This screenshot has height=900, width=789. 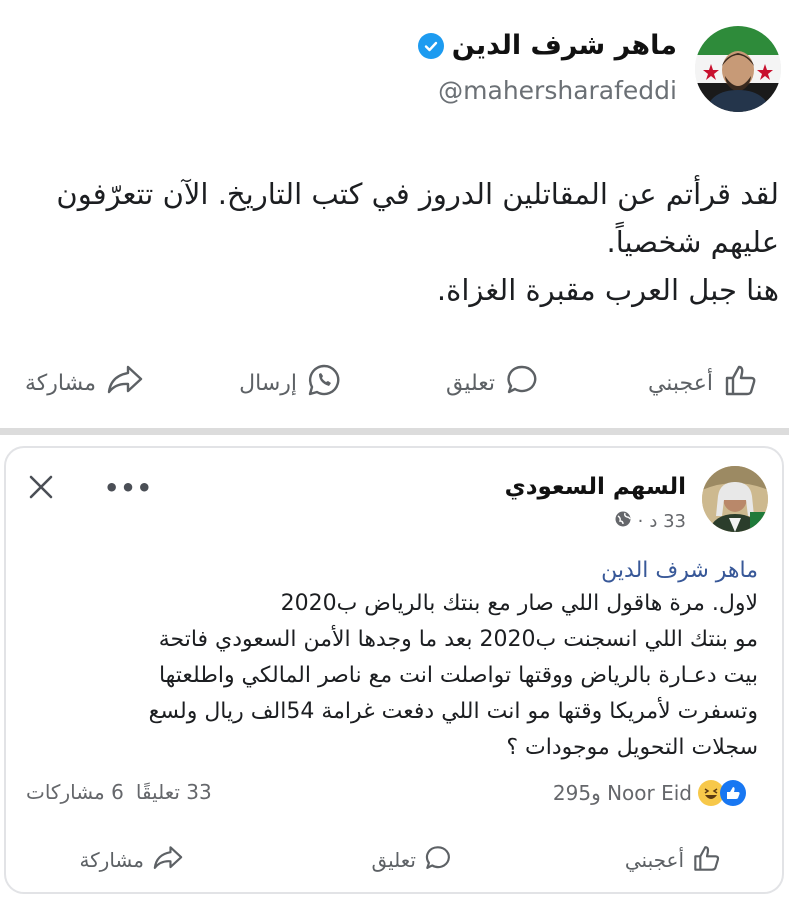 I want to click on fb-action-bar: أعجبني تعليق مشاركة, so click(x=394, y=860).